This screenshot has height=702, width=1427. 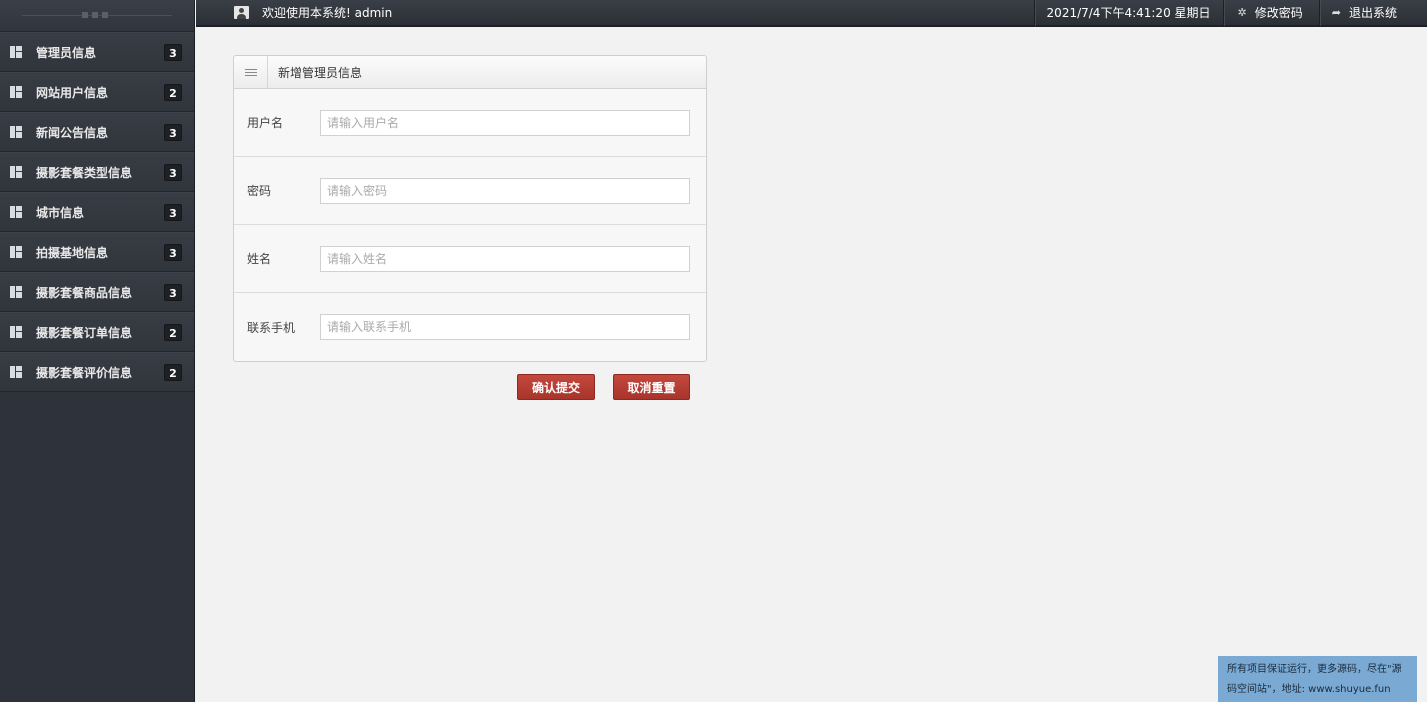 What do you see at coordinates (265, 123) in the screenshot?
I see `username-label: 用户名` at bounding box center [265, 123].